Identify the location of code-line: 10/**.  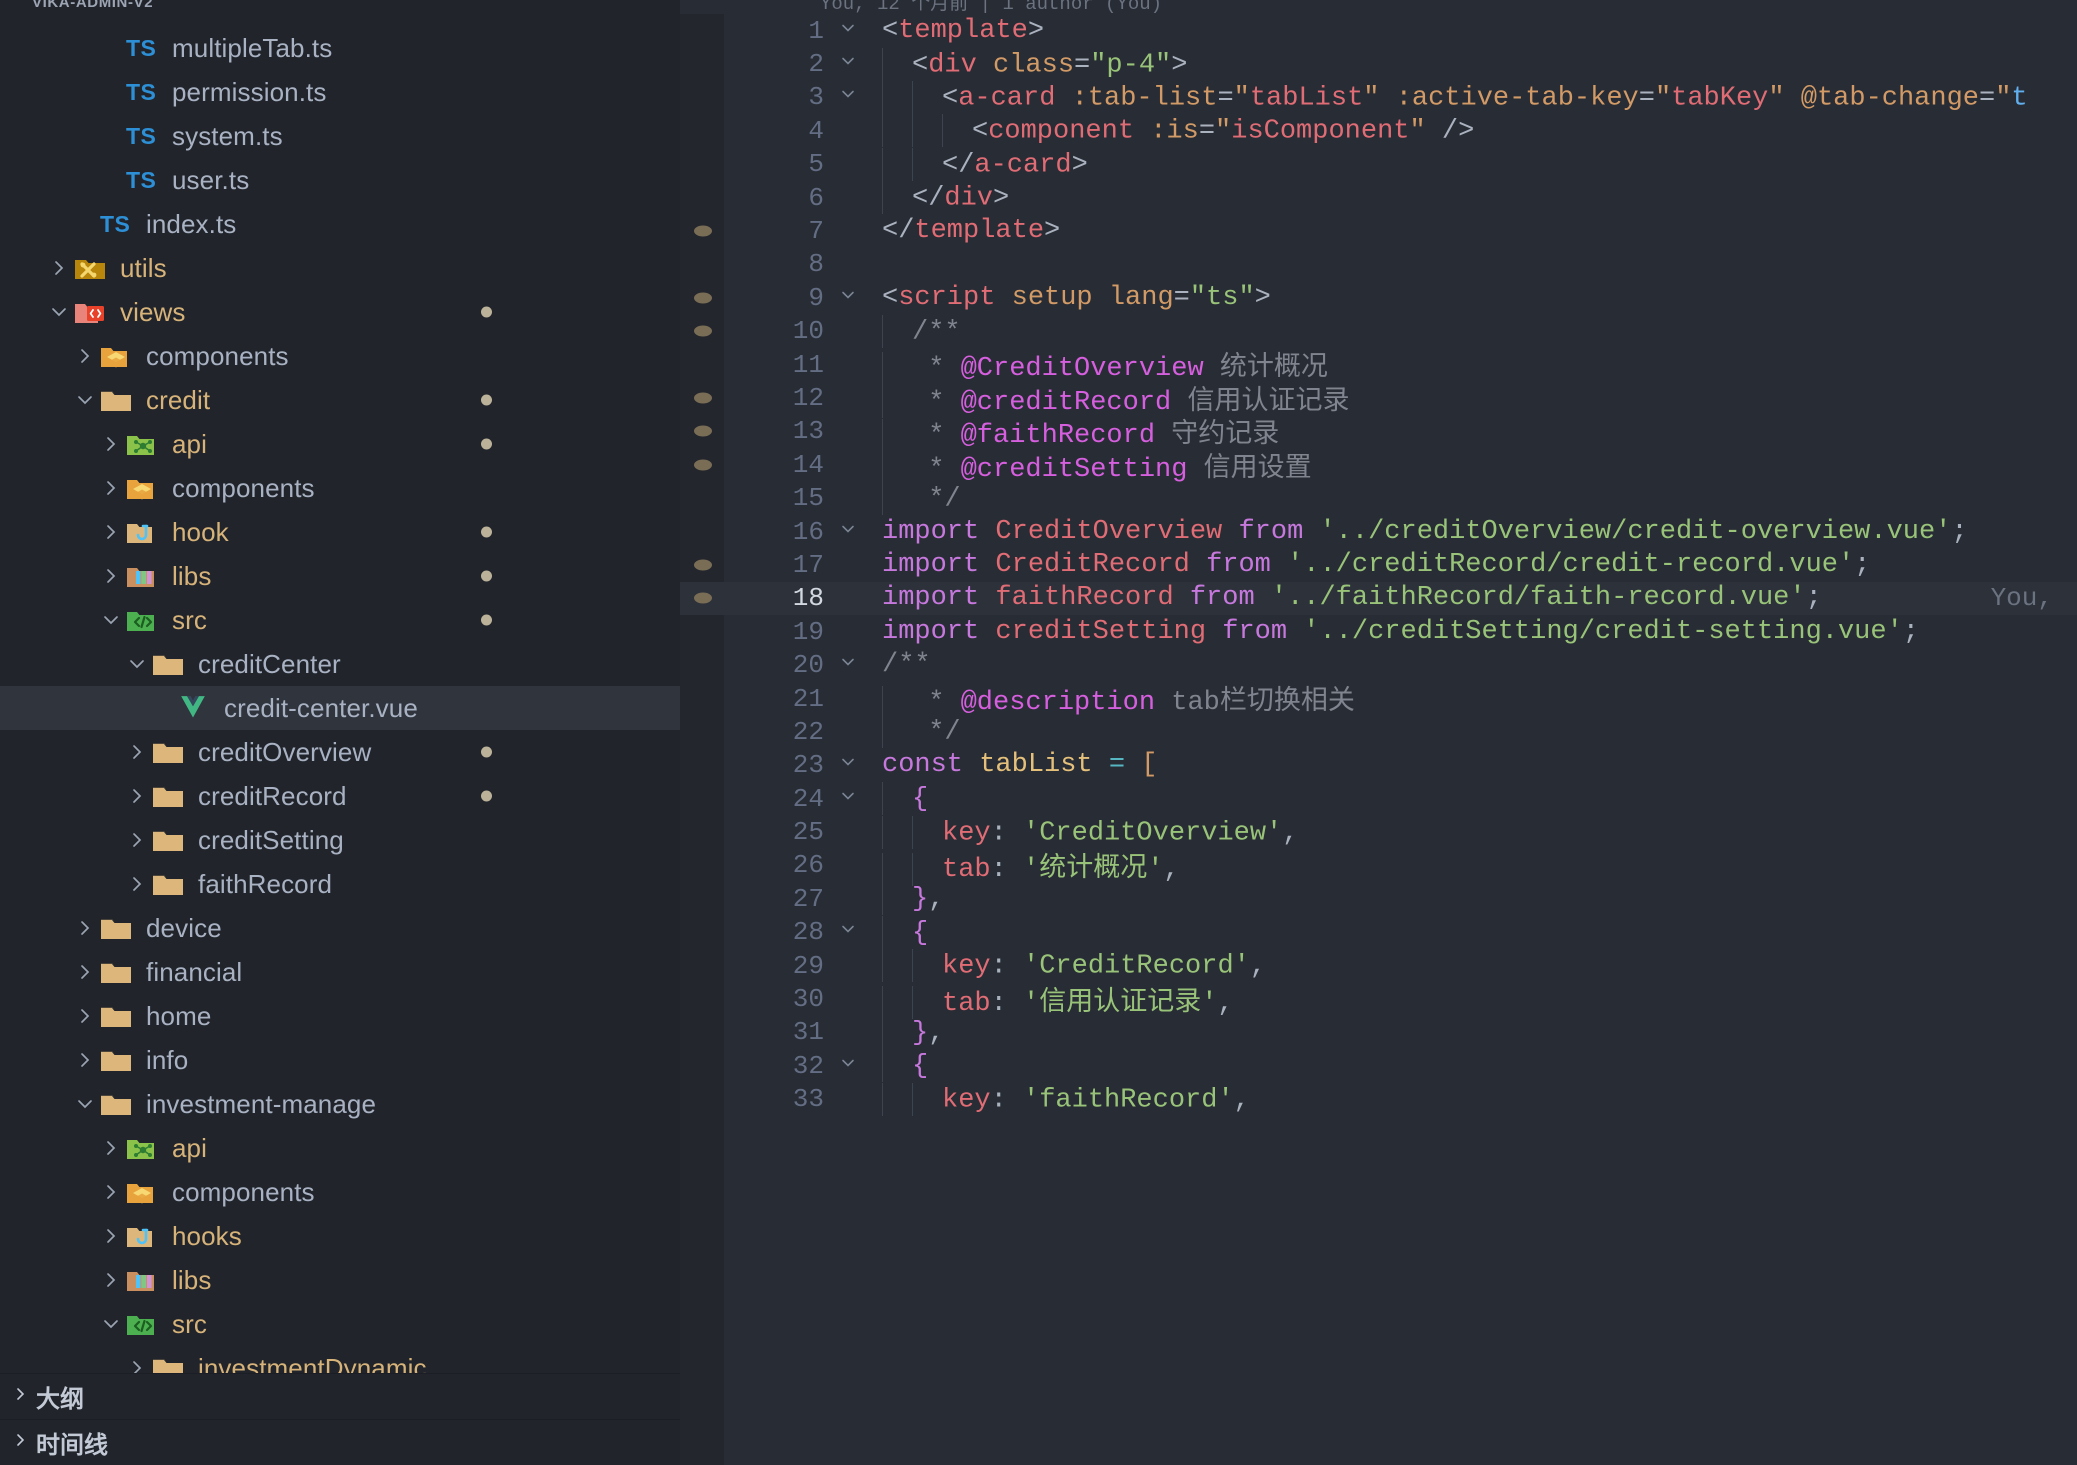
(1378, 331).